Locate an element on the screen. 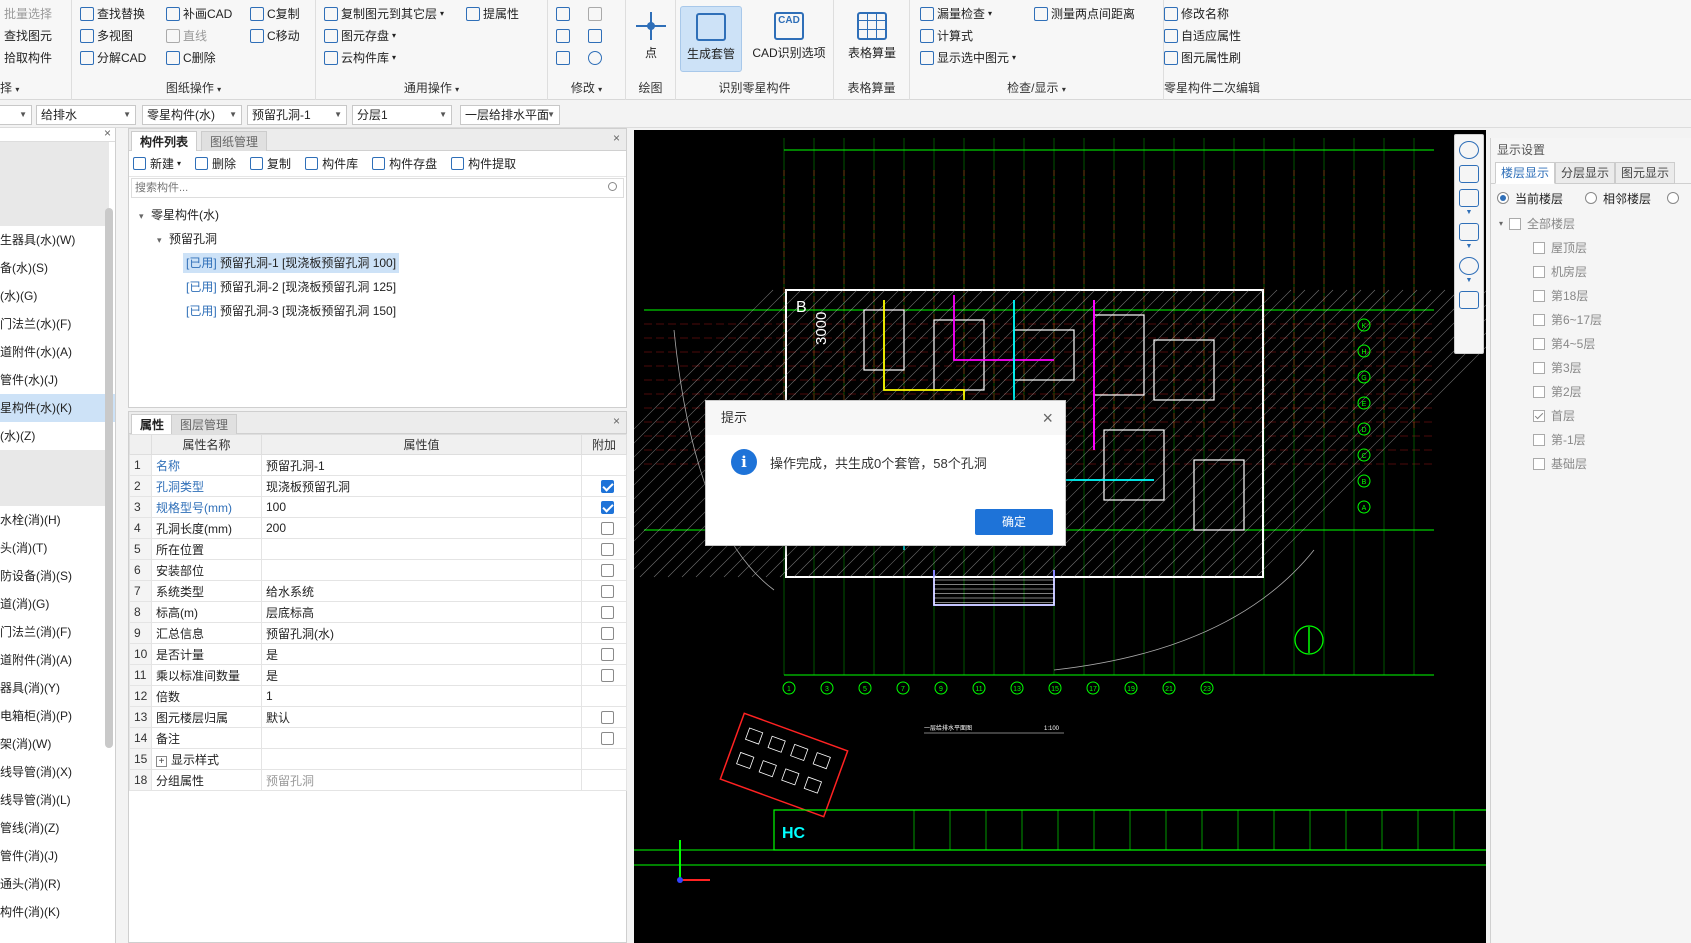  nav-tree-item: 防设备(消)(S) is located at coordinates (57, 576).